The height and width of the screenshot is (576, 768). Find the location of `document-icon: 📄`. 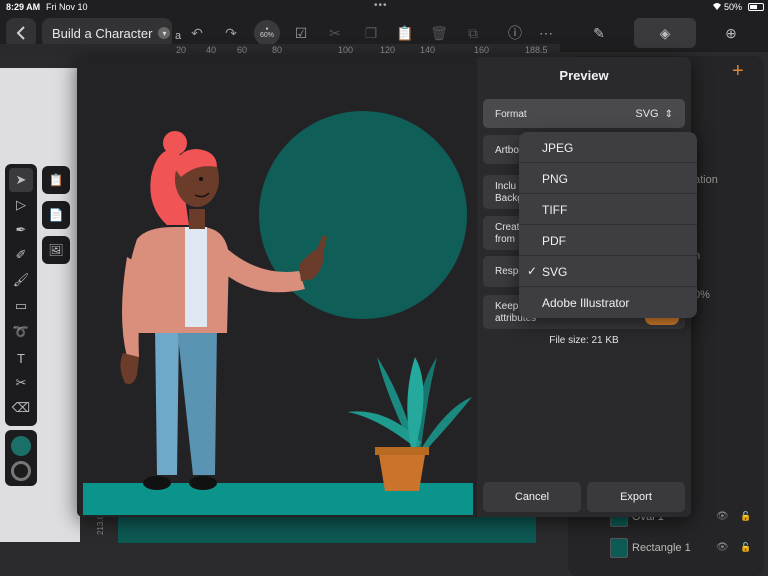

document-icon: 📄 is located at coordinates (56, 215).